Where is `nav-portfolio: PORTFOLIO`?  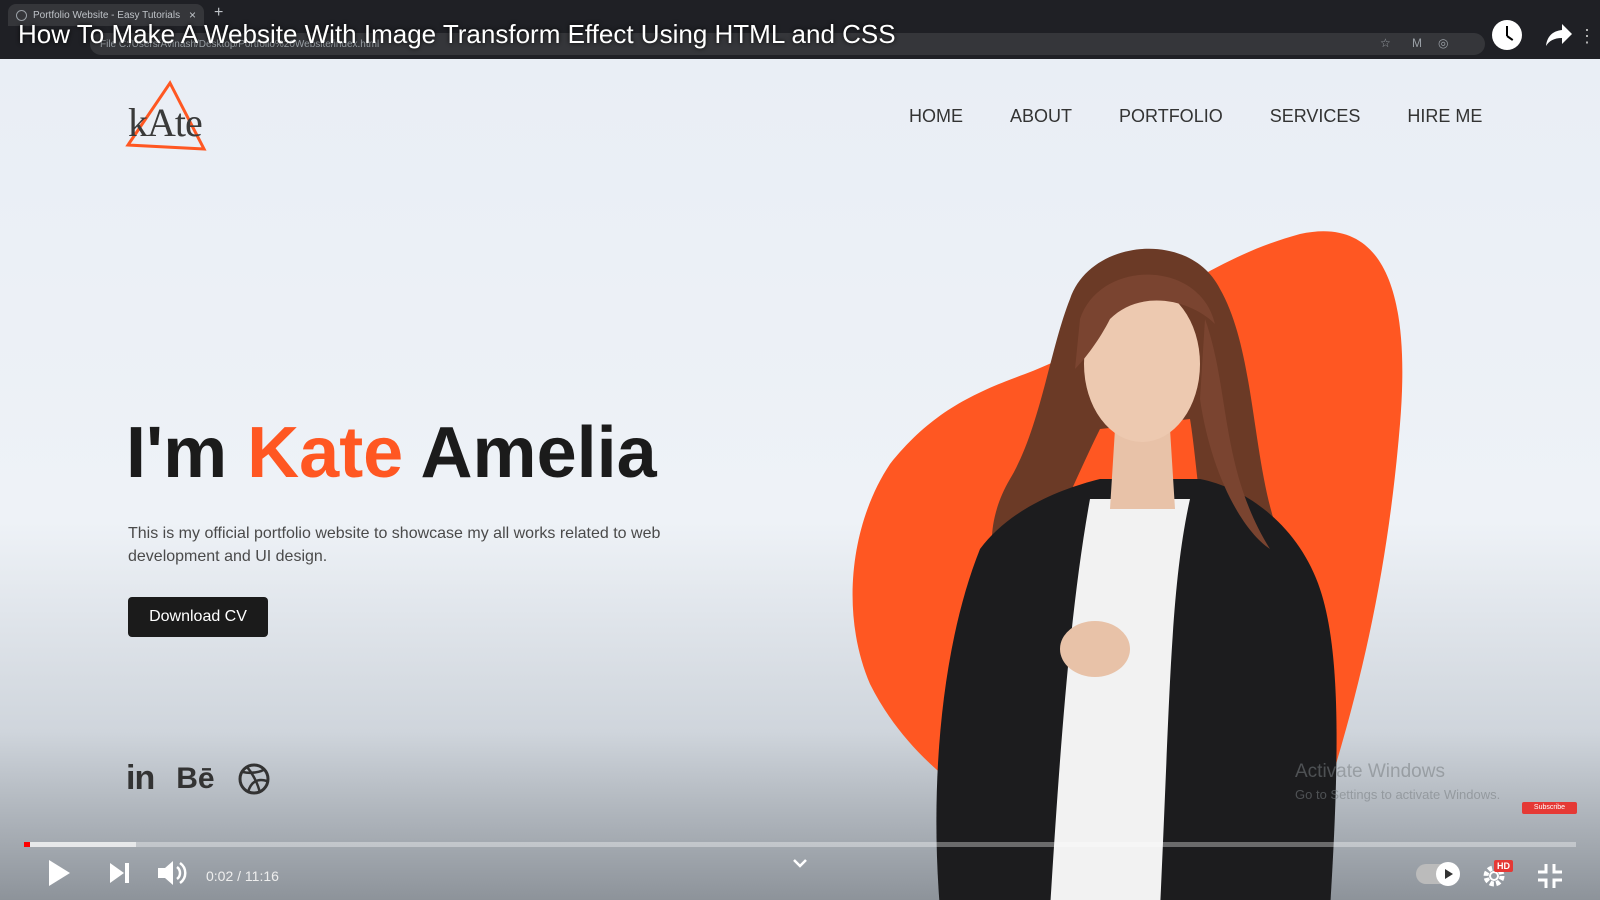 nav-portfolio: PORTFOLIO is located at coordinates (1171, 116).